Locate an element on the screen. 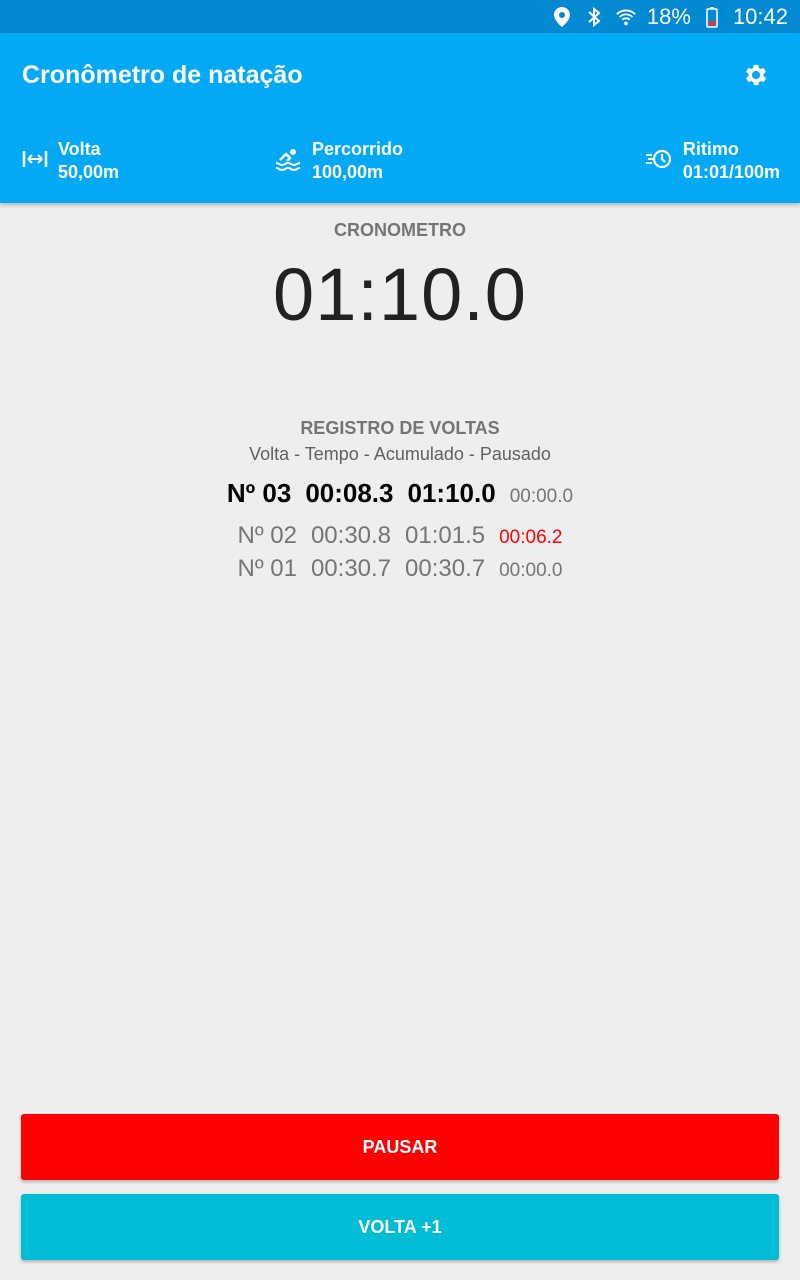 The width and height of the screenshot is (800, 1280). stat-pace: Ritimo 01:01/100m is located at coordinates (712, 161).